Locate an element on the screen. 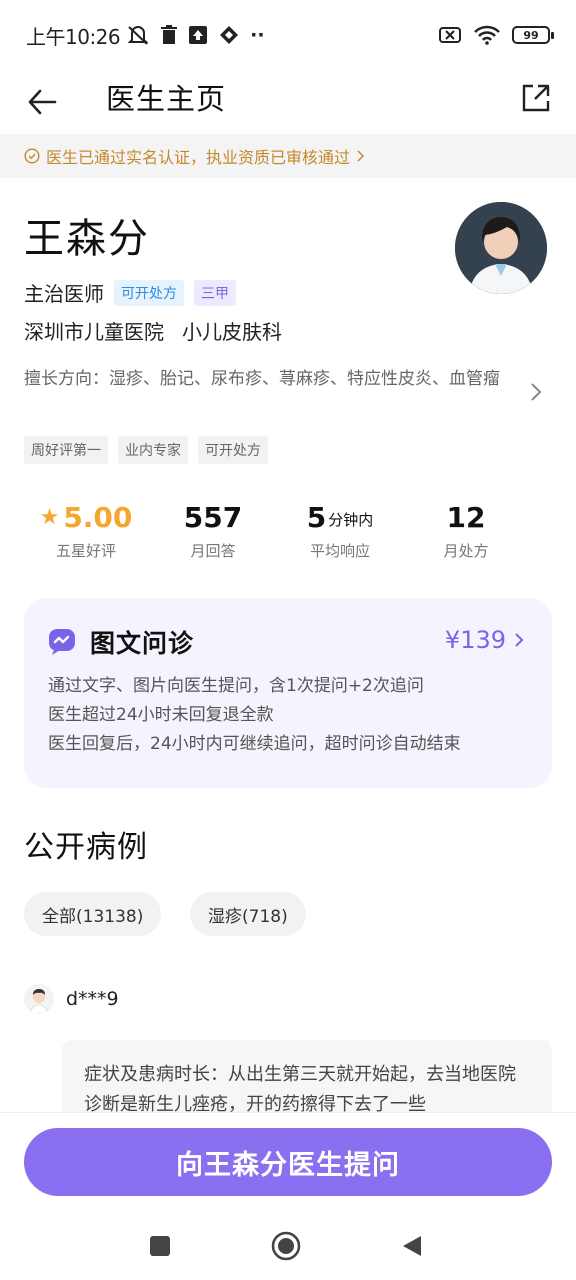  honor-tags: 周好评第一 业内专家 可开处方 is located at coordinates (146, 450).